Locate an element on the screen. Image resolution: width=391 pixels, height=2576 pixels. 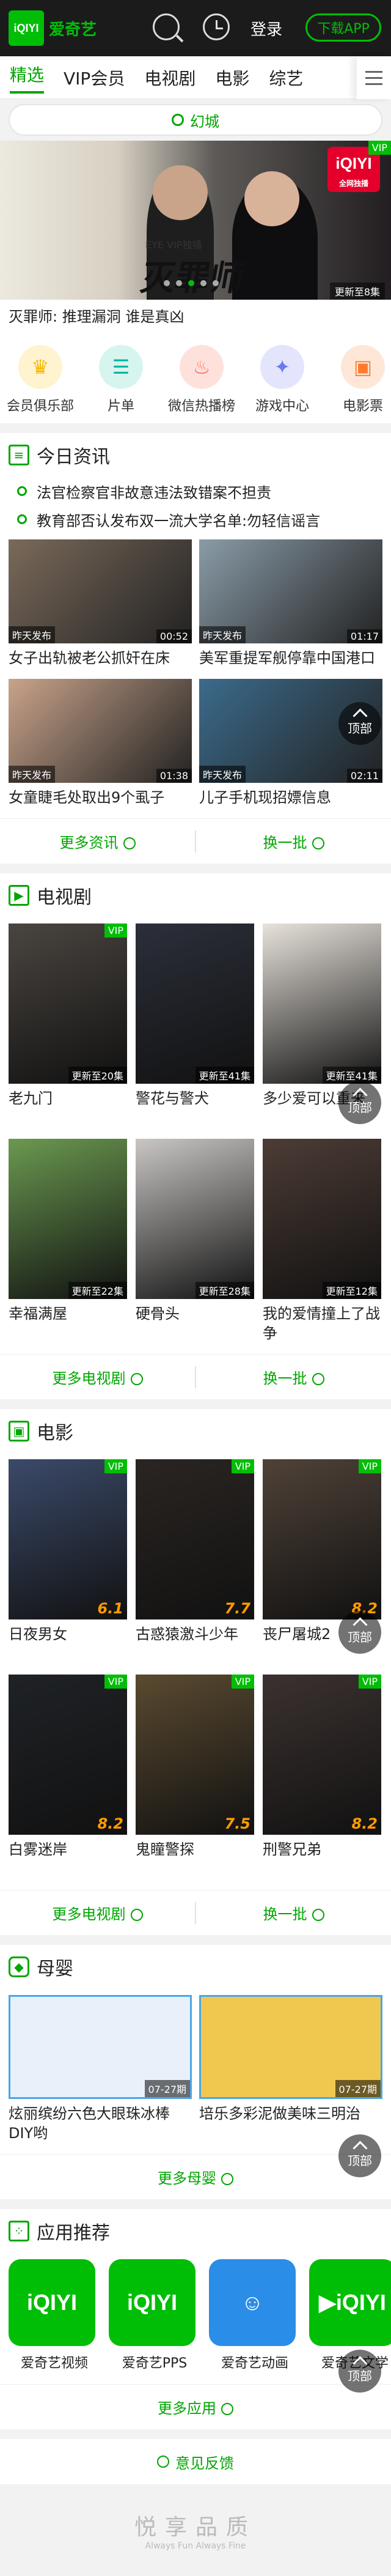
logo: iQIYI 爱奇艺 is located at coordinates (53, 28).